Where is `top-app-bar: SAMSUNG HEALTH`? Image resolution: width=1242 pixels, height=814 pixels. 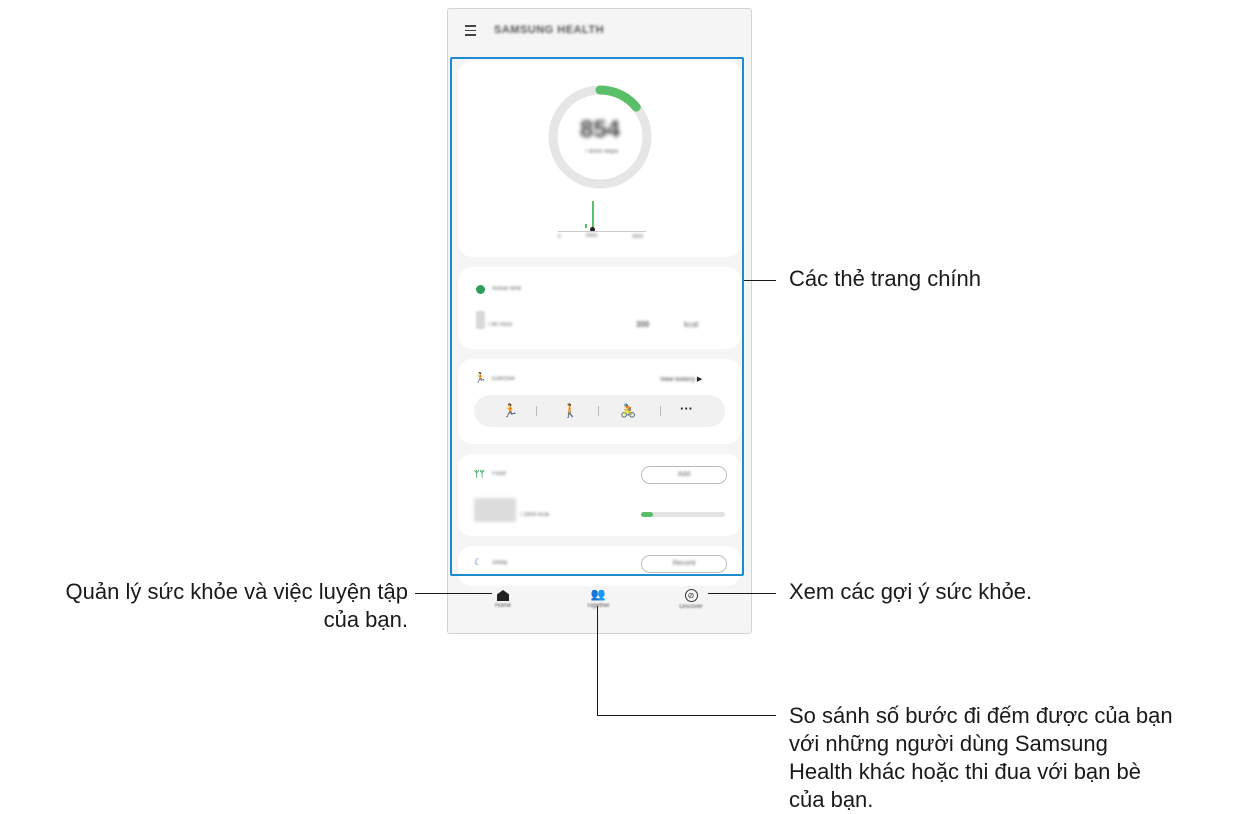
top-app-bar: SAMSUNG HEALTH is located at coordinates (599, 31).